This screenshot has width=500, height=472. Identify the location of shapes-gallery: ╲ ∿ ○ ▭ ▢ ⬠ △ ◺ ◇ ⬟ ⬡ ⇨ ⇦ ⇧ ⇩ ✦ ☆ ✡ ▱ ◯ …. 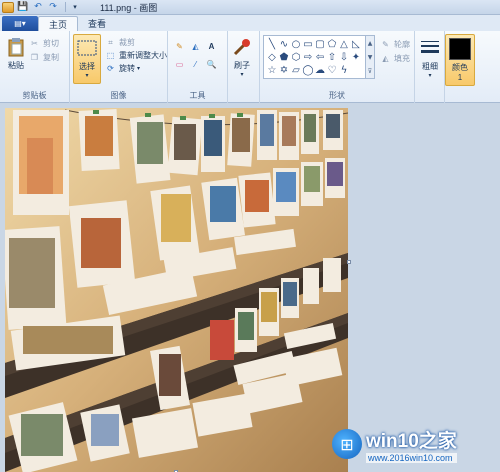
(314, 57).